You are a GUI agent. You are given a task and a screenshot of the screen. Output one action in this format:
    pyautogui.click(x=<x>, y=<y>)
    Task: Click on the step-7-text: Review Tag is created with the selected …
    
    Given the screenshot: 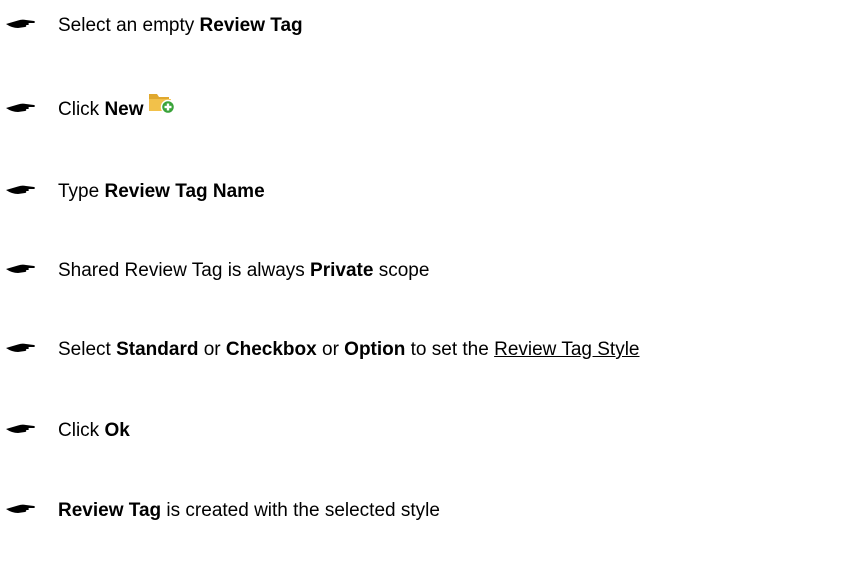 What is the action you would take?
    pyautogui.click(x=249, y=510)
    